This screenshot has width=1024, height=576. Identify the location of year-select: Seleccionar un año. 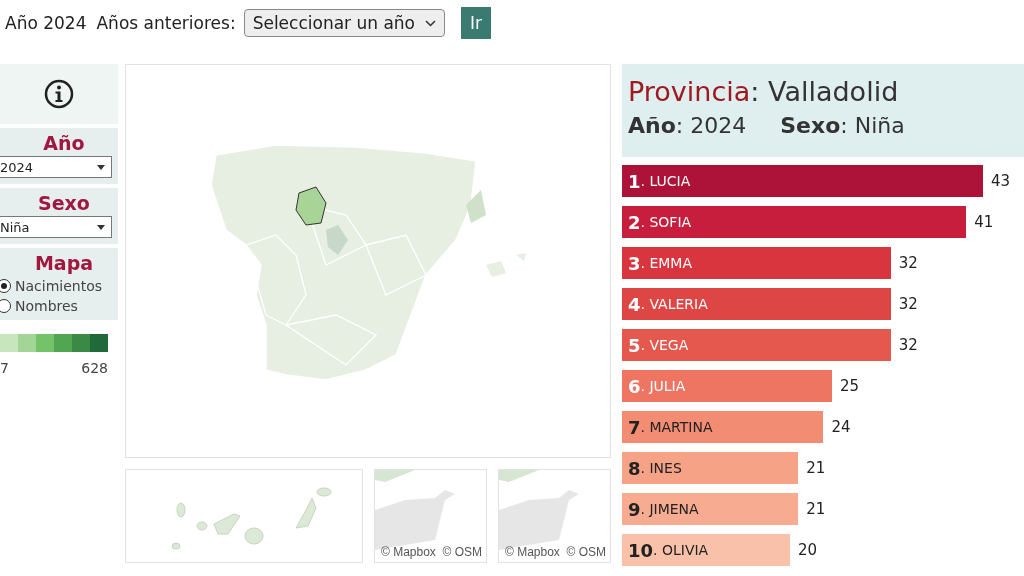
(344, 23).